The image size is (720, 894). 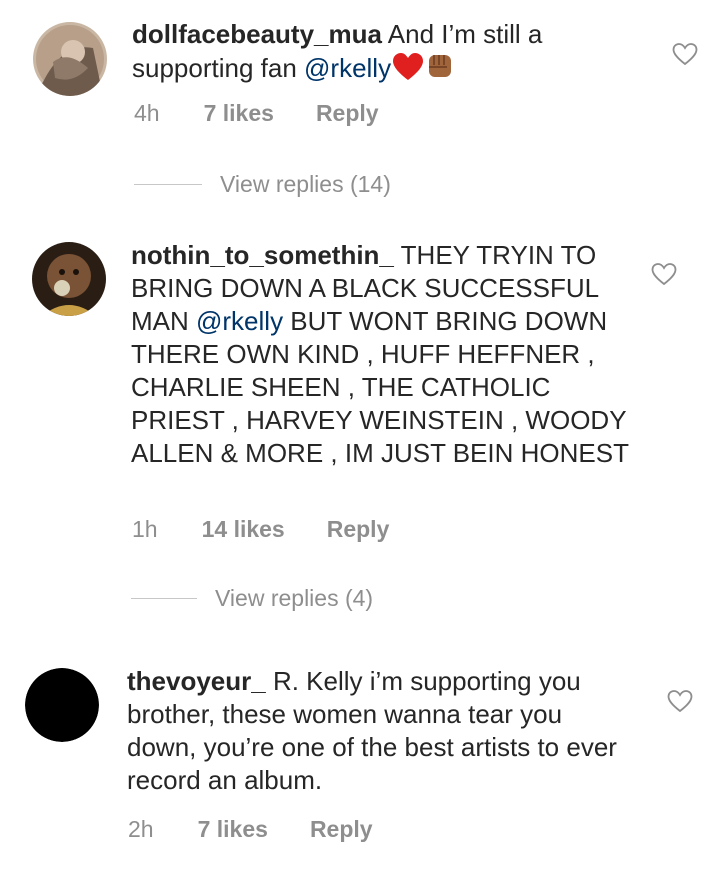 I want to click on view-replies-label: View replies (4), so click(x=294, y=598).